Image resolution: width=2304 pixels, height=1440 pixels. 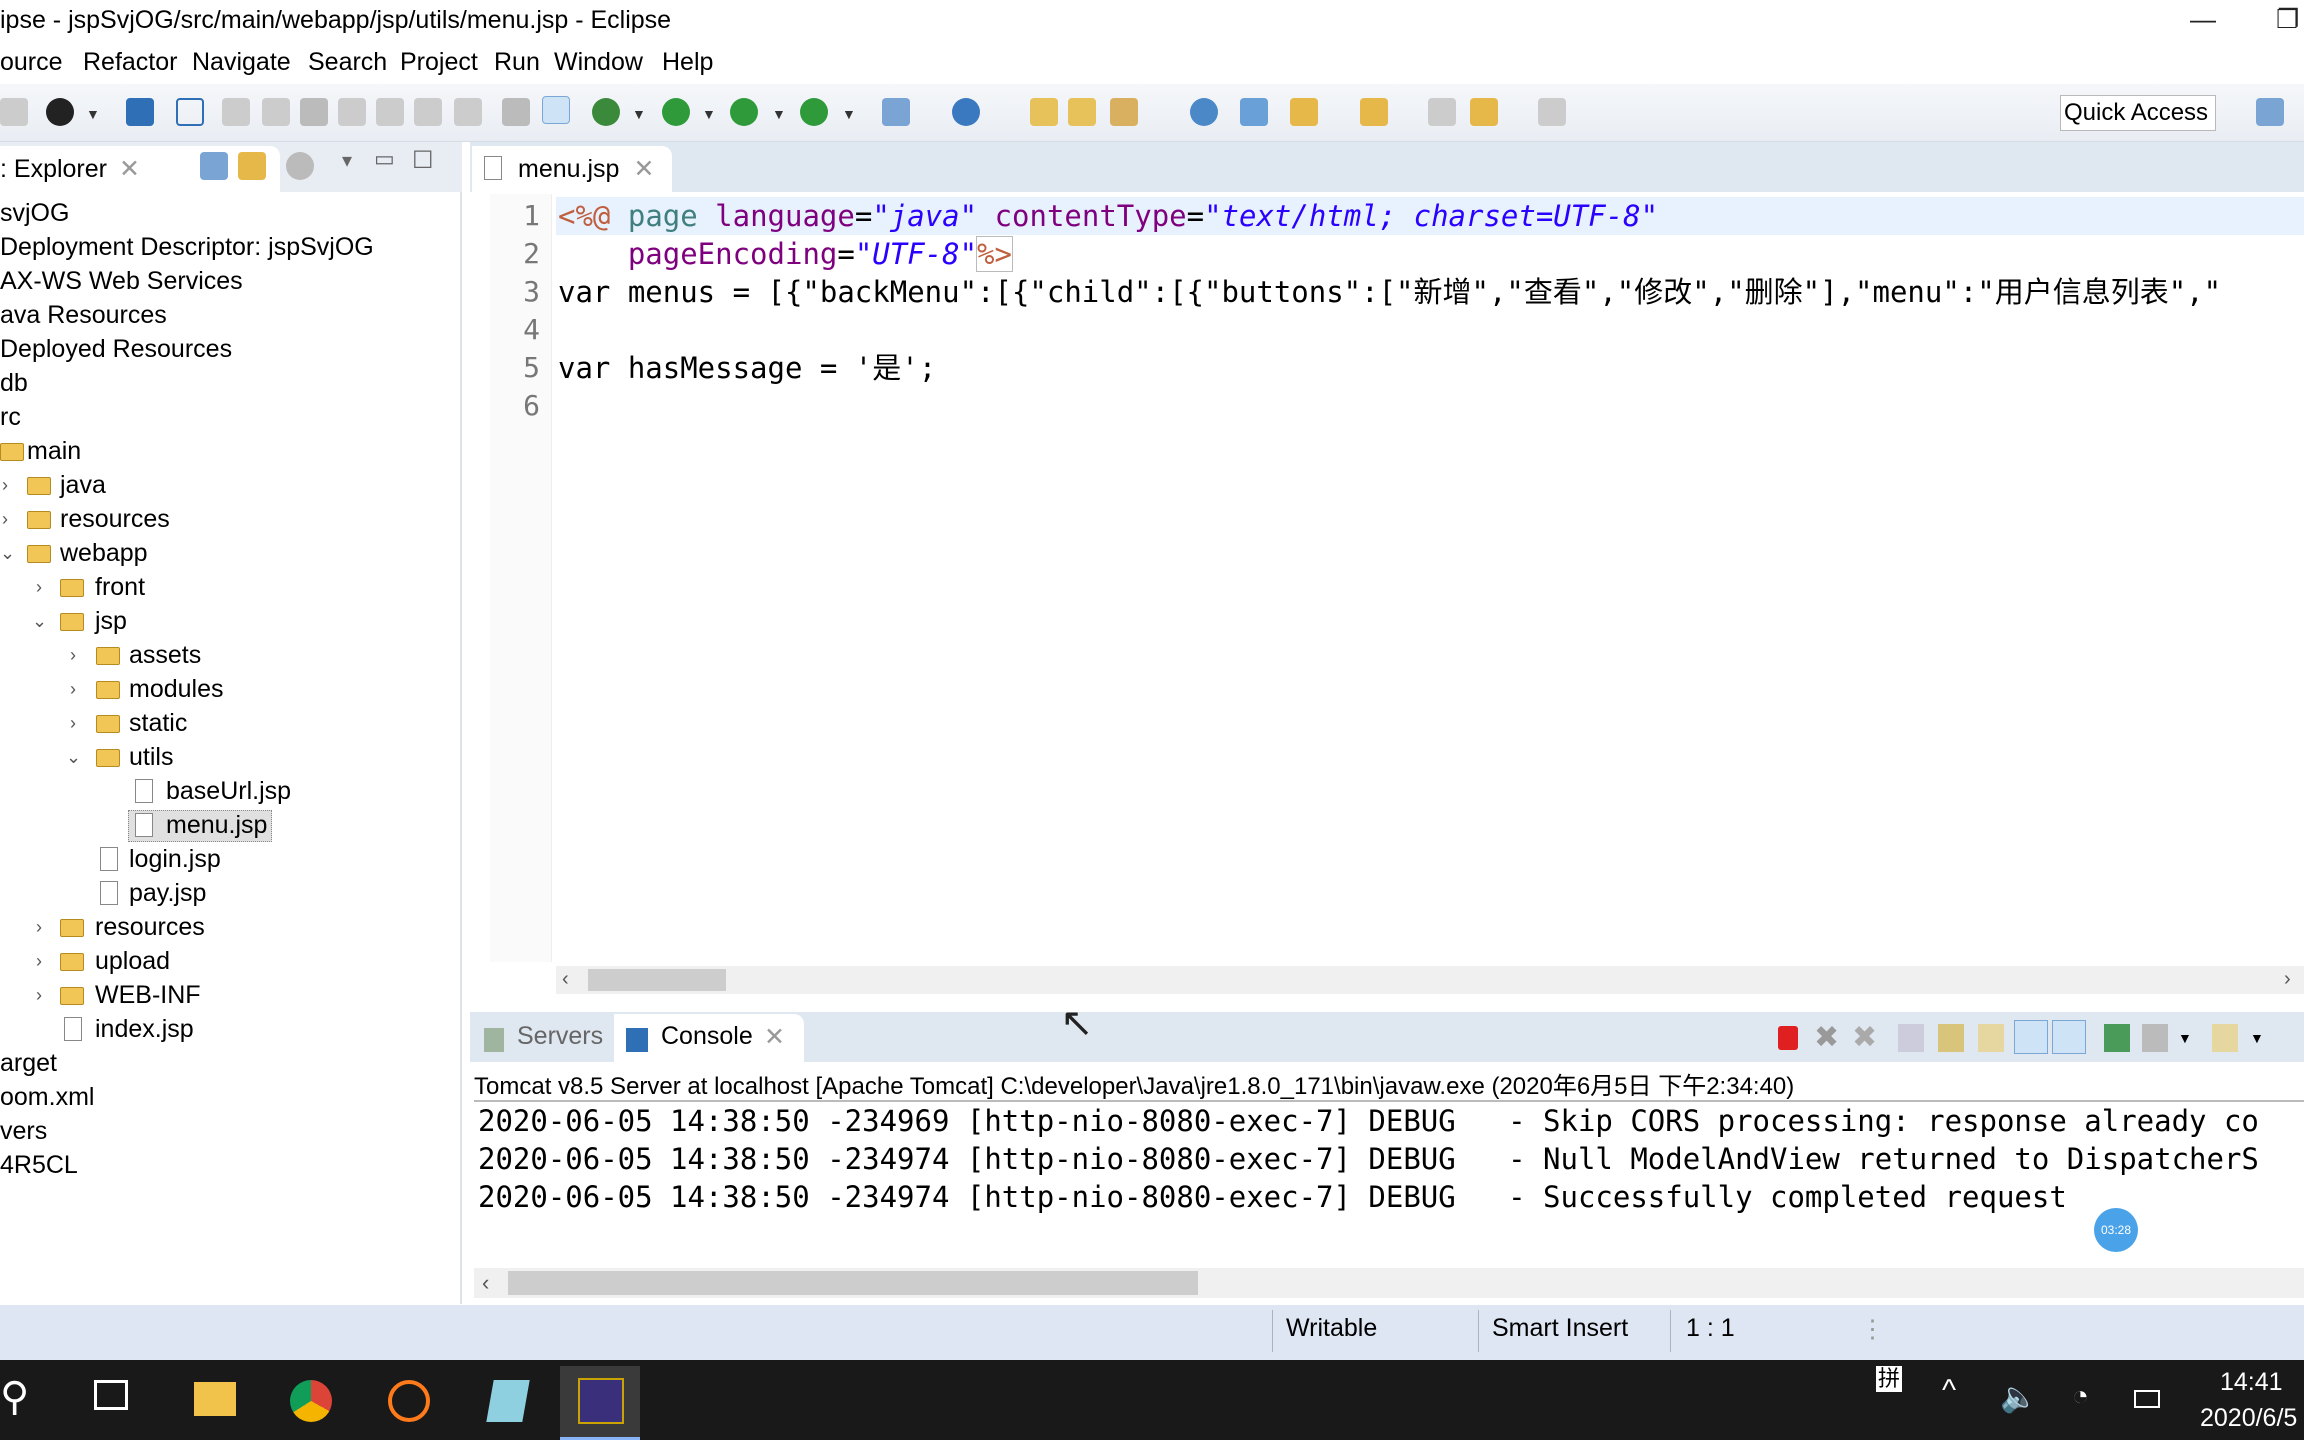 I want to click on drop-to-frame-icon, so click(x=516, y=112).